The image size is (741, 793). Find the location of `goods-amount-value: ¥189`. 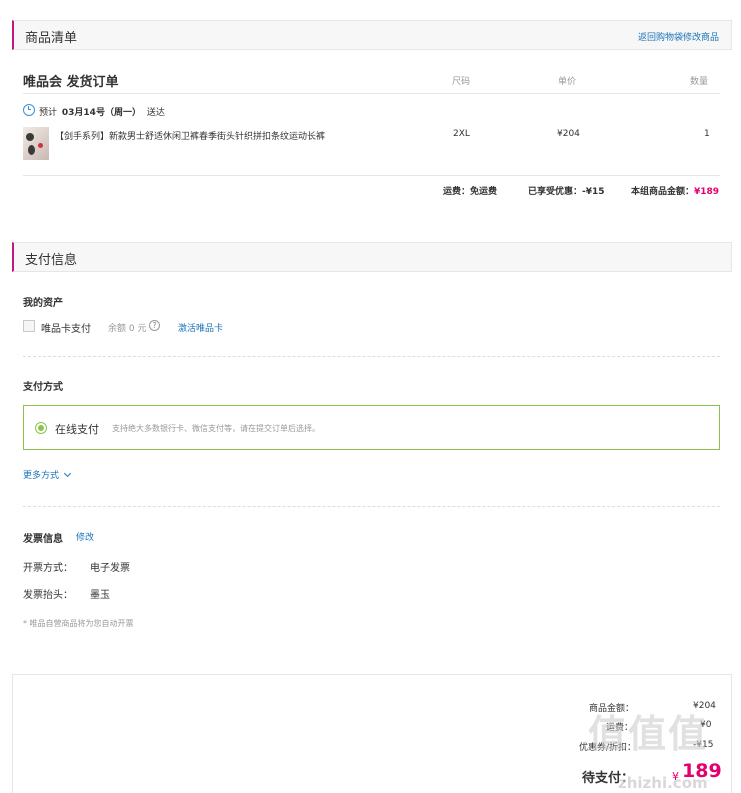

goods-amount-value: ¥189 is located at coordinates (707, 192).